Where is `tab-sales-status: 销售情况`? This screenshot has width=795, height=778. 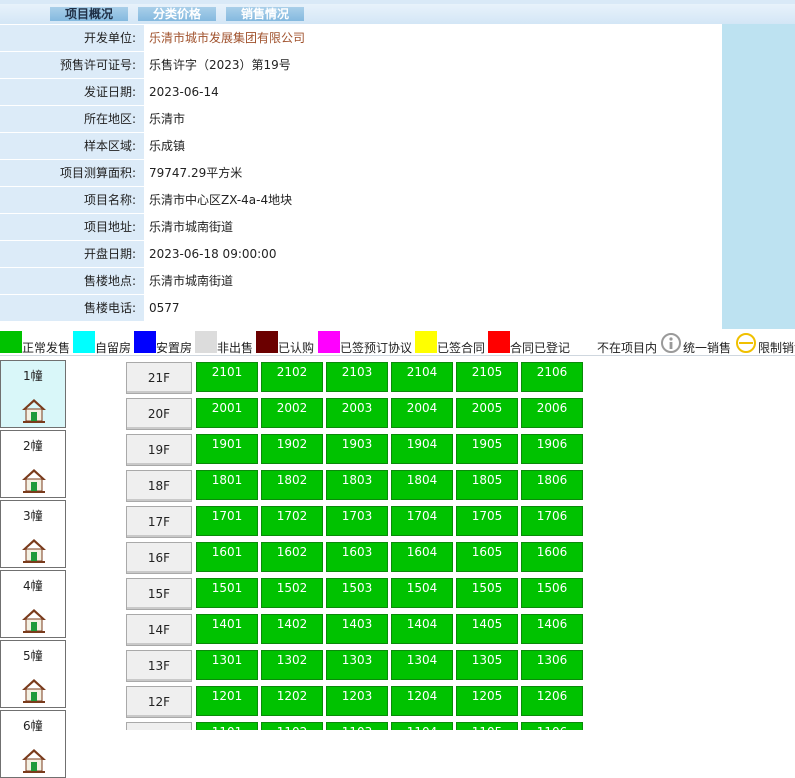 tab-sales-status: 销售情况 is located at coordinates (265, 14).